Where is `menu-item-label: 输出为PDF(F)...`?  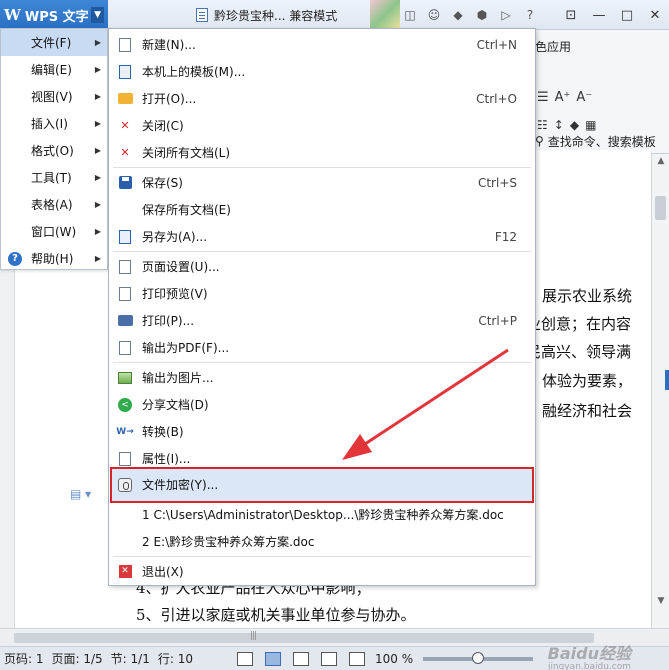 menu-item-label: 输出为PDF(F)... is located at coordinates (186, 348).